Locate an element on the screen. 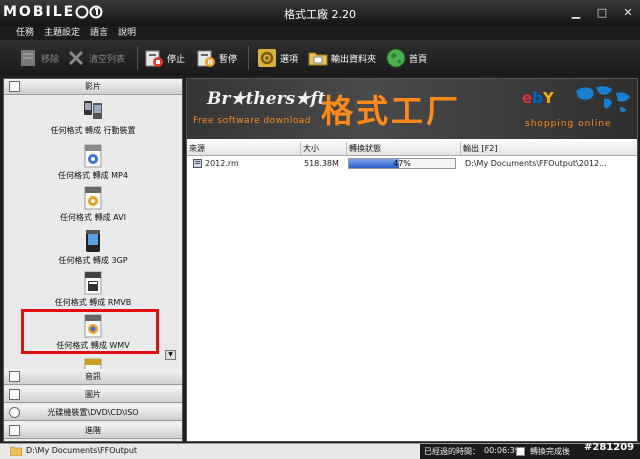 This screenshot has width=640, height=459. toolbar: 移除 清空列表 停止 暫停 選項 輸出資料夾 首頁 is located at coordinates (320, 58).